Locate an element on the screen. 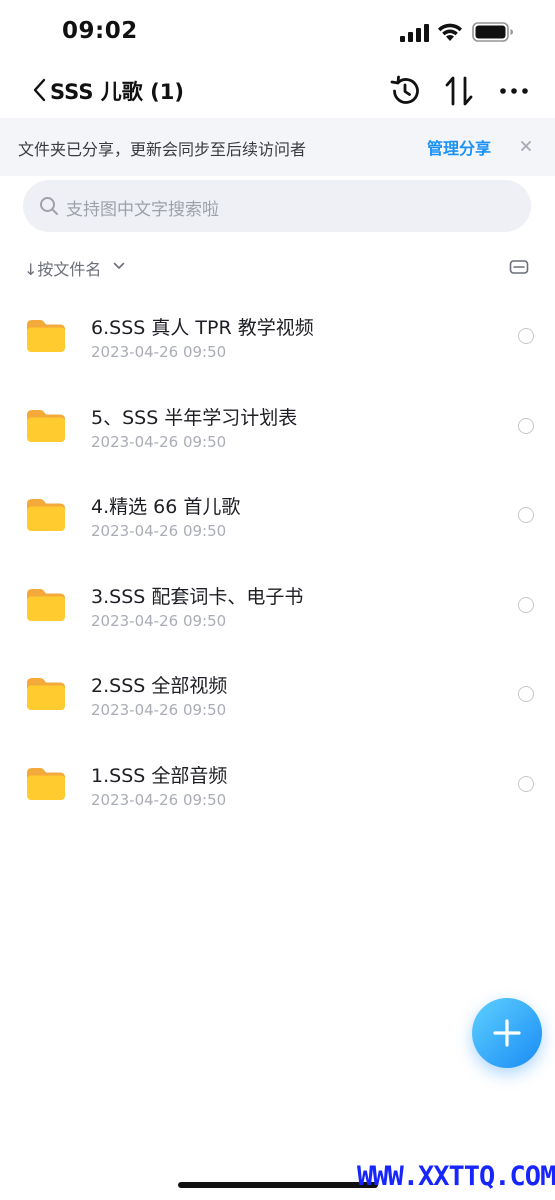  search-placeholder: 支持图中文字搜索啦 is located at coordinates (142, 210).